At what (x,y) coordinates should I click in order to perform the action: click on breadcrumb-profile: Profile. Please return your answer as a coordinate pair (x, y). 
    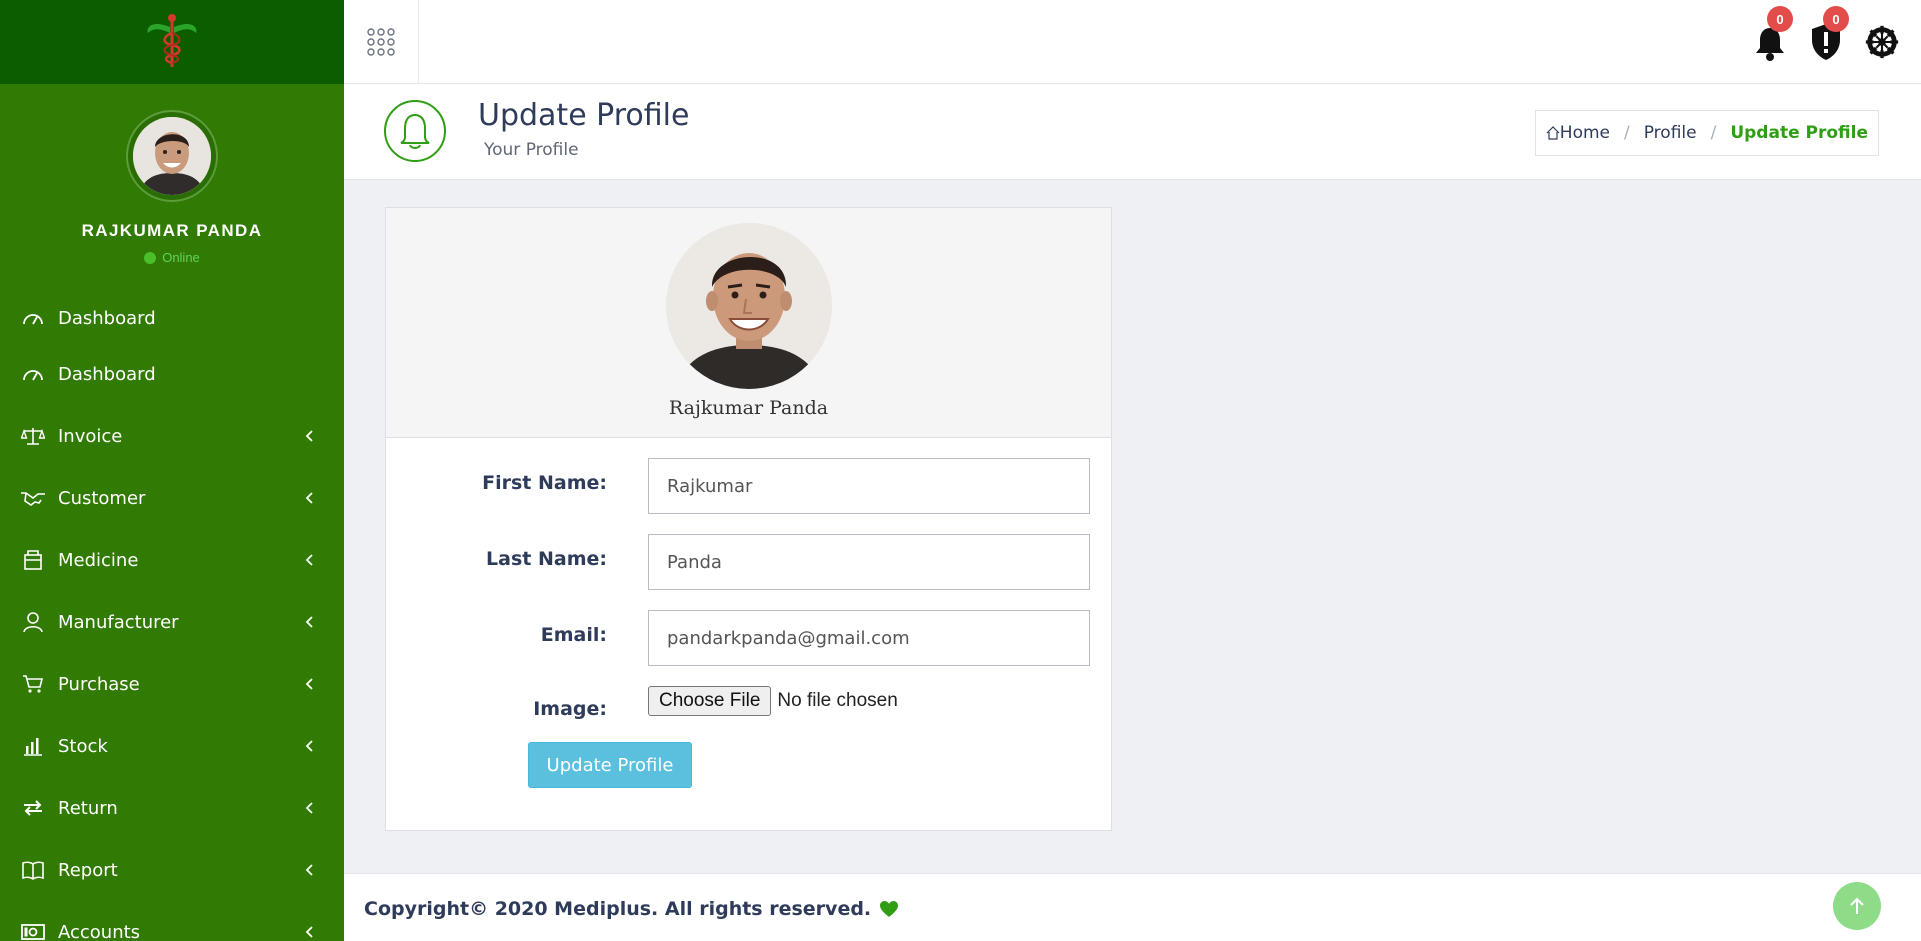
    Looking at the image, I should click on (1670, 133).